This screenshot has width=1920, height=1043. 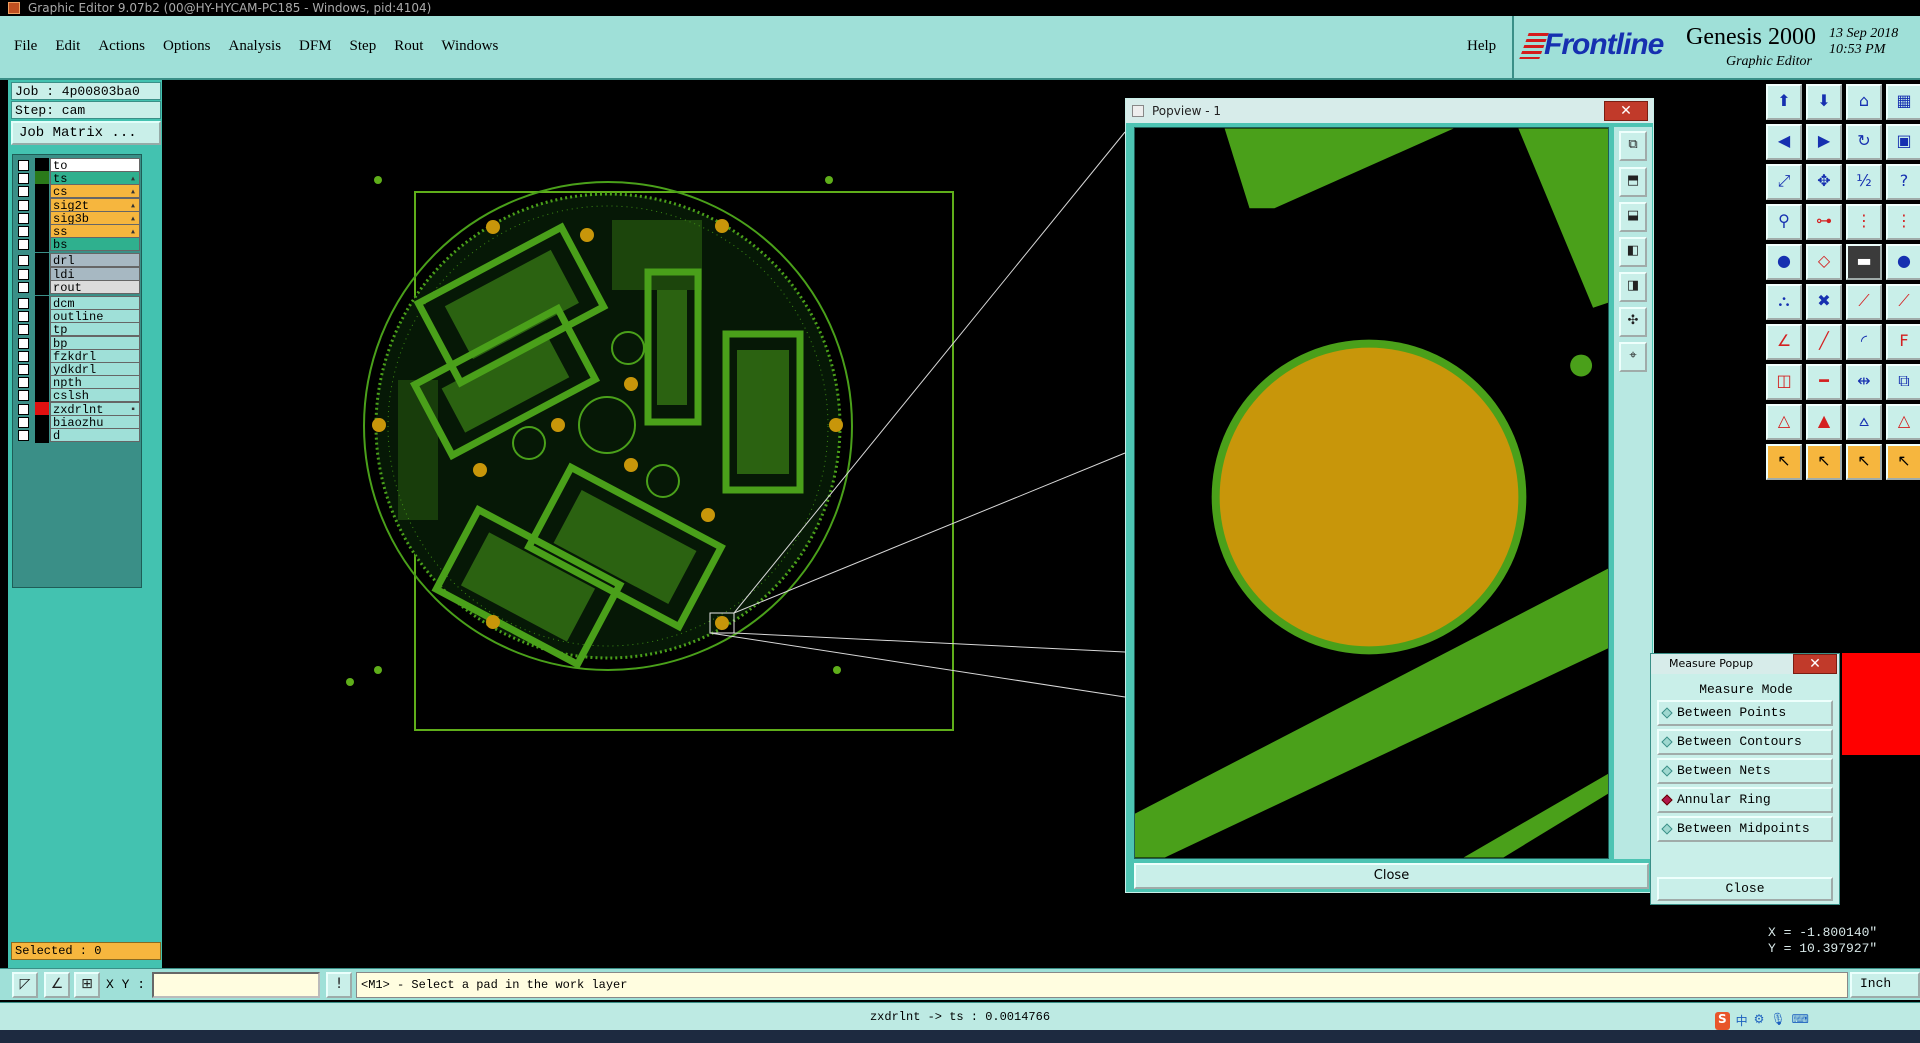 What do you see at coordinates (1824, 182) in the screenshot?
I see `center-icon: ✥` at bounding box center [1824, 182].